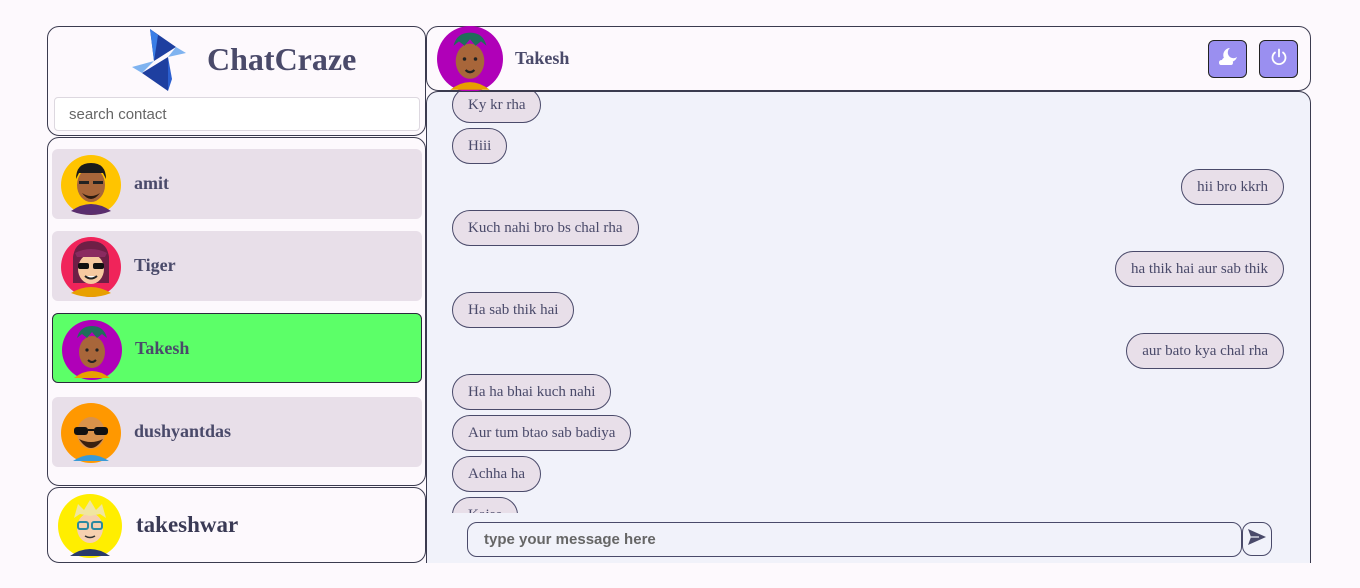  What do you see at coordinates (91, 267) in the screenshot?
I see `avatar-sunglasses-woman-icon` at bounding box center [91, 267].